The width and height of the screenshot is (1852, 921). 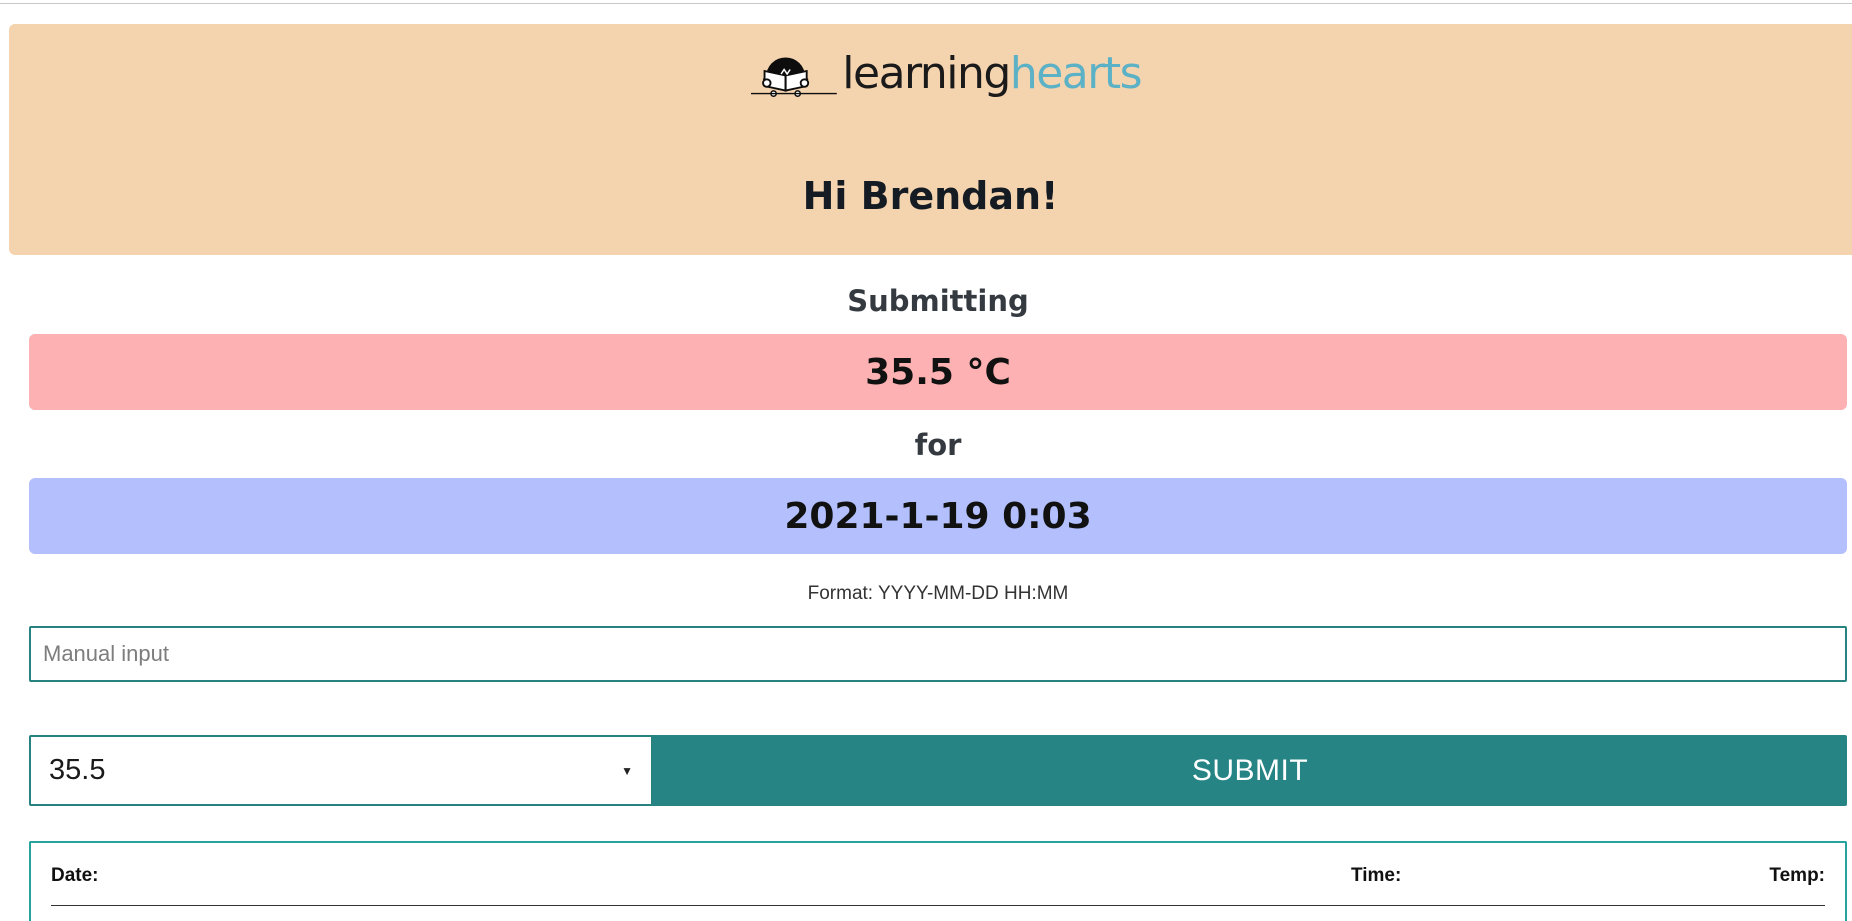 What do you see at coordinates (930, 196) in the screenshot?
I see `greeting-heading: Hi Brendan!` at bounding box center [930, 196].